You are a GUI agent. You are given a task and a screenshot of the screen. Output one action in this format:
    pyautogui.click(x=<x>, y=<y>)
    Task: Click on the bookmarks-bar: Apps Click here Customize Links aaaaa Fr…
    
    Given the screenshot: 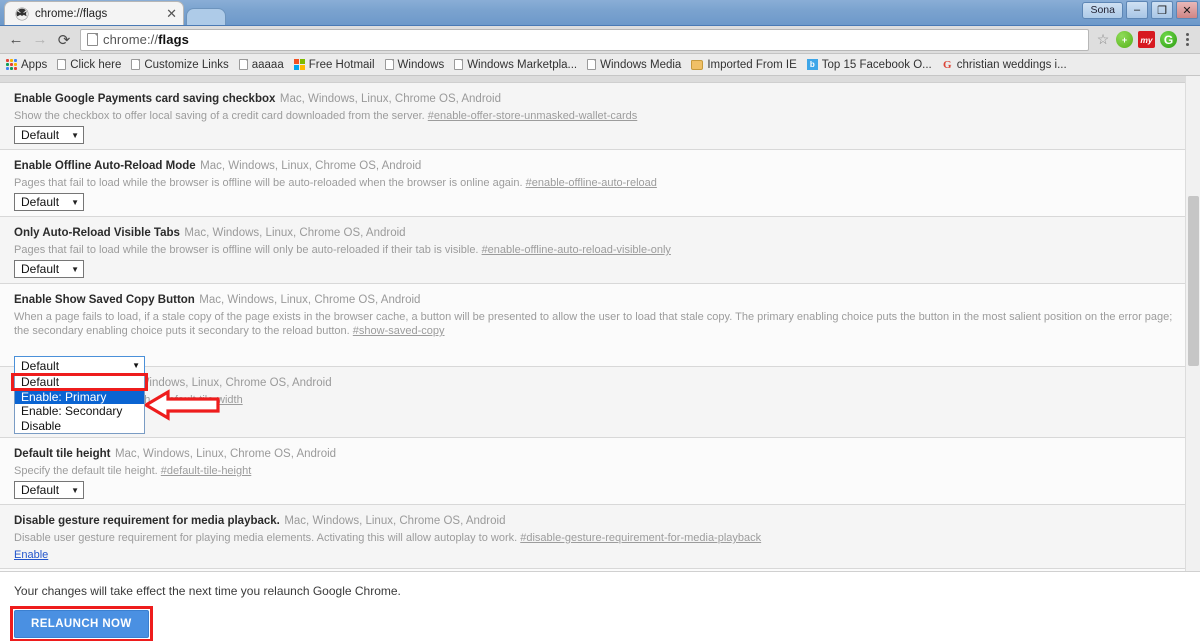 What is the action you would take?
    pyautogui.click(x=600, y=65)
    